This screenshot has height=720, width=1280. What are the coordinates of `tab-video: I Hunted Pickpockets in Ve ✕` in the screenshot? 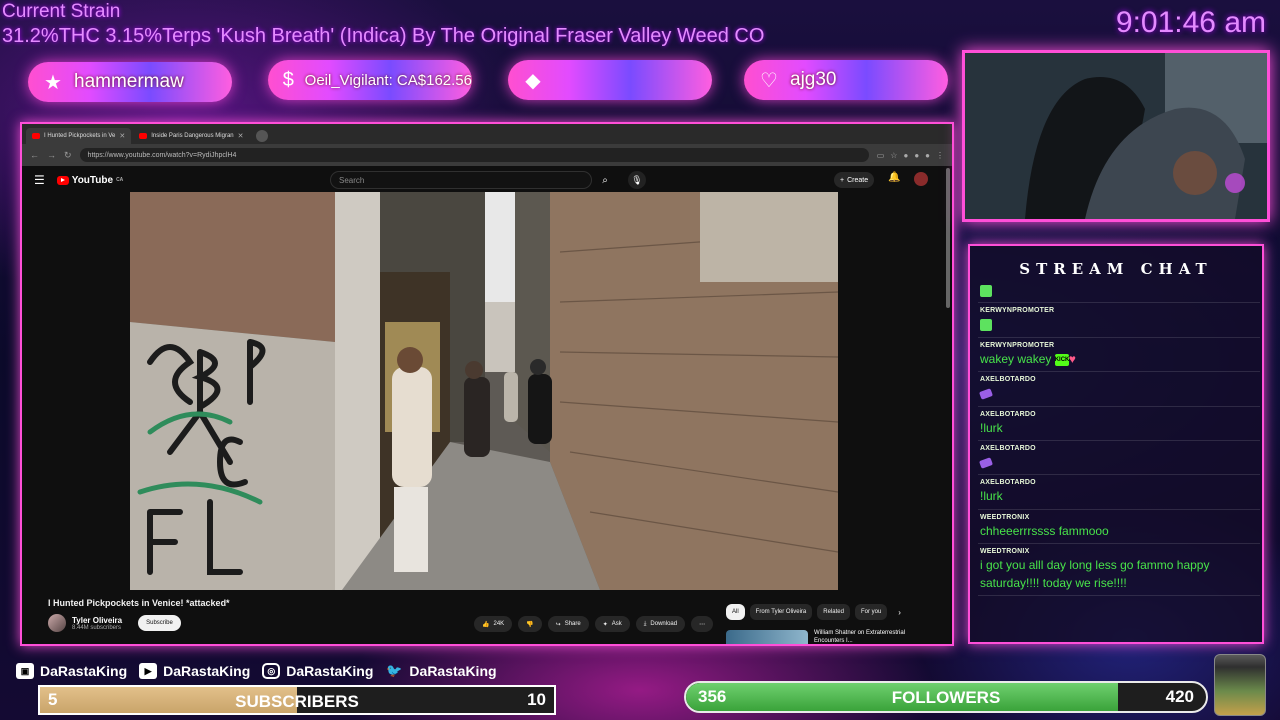 It's located at (79, 136).